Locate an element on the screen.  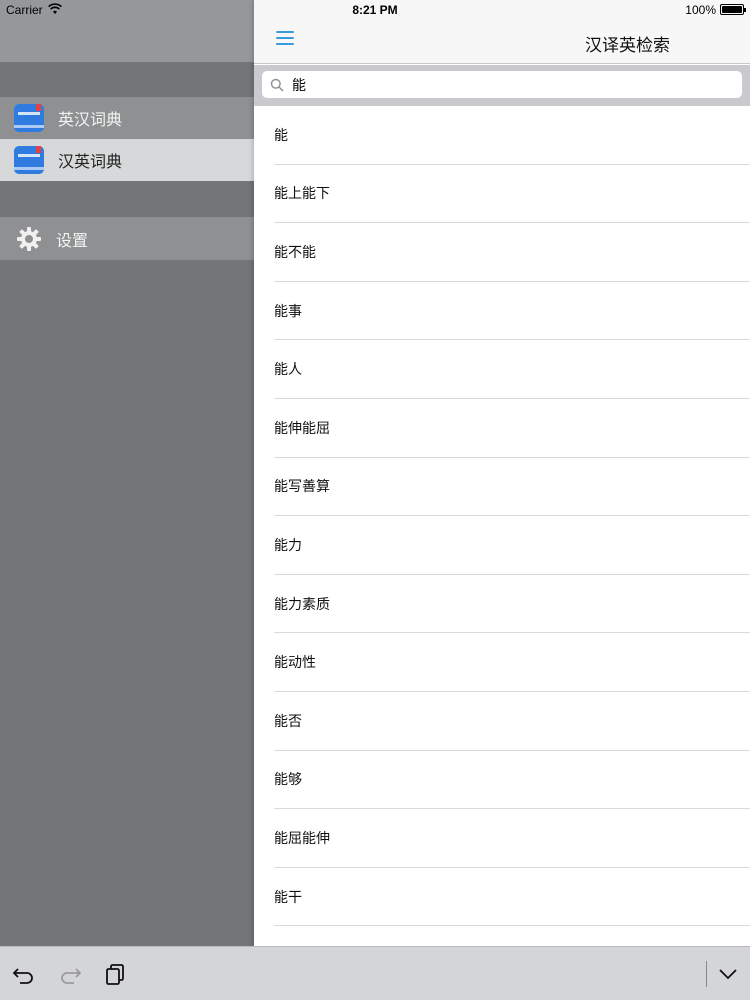
gear-icon is located at coordinates (29, 238).